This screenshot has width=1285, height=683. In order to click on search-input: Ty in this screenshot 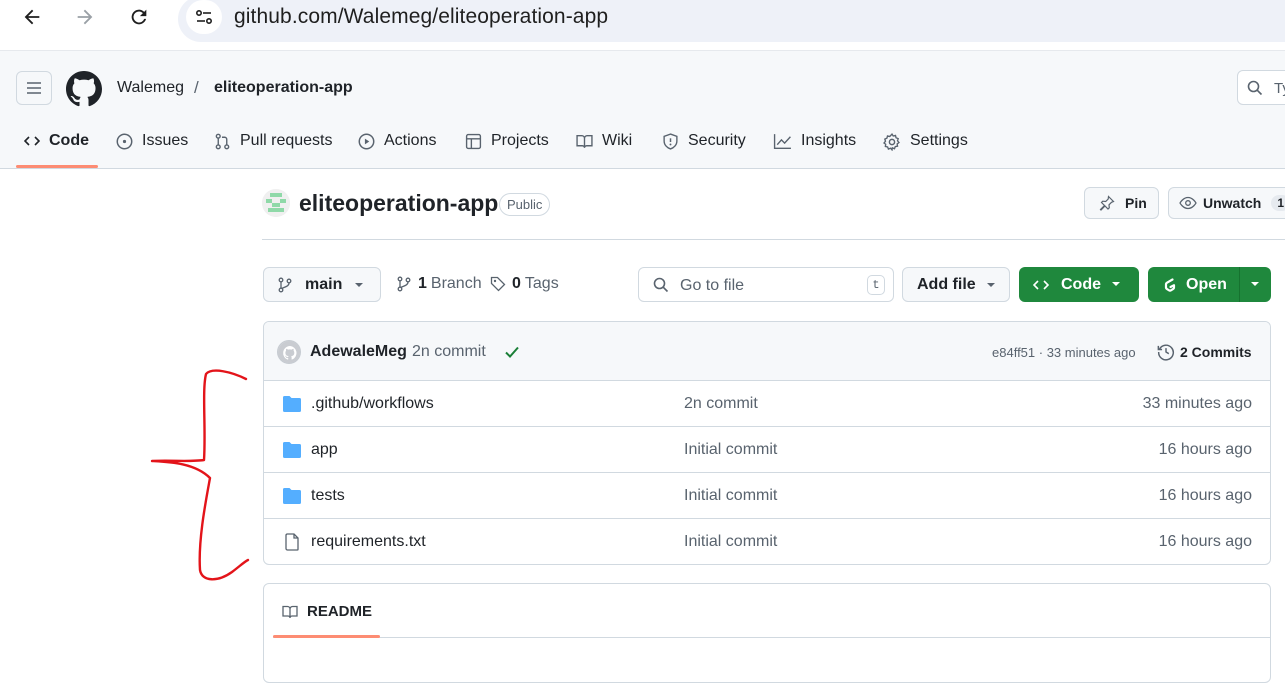, I will do `click(1261, 87)`.